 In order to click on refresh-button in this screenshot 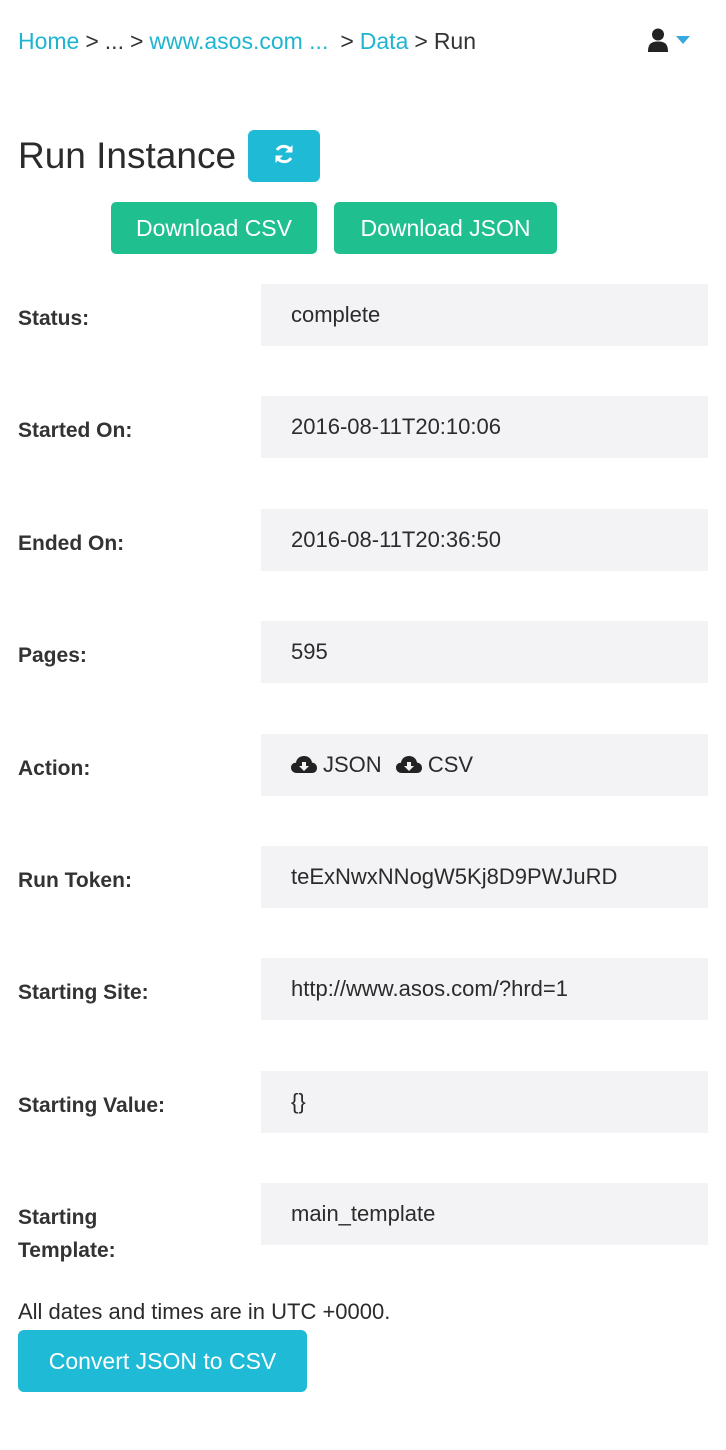, I will do `click(284, 156)`.